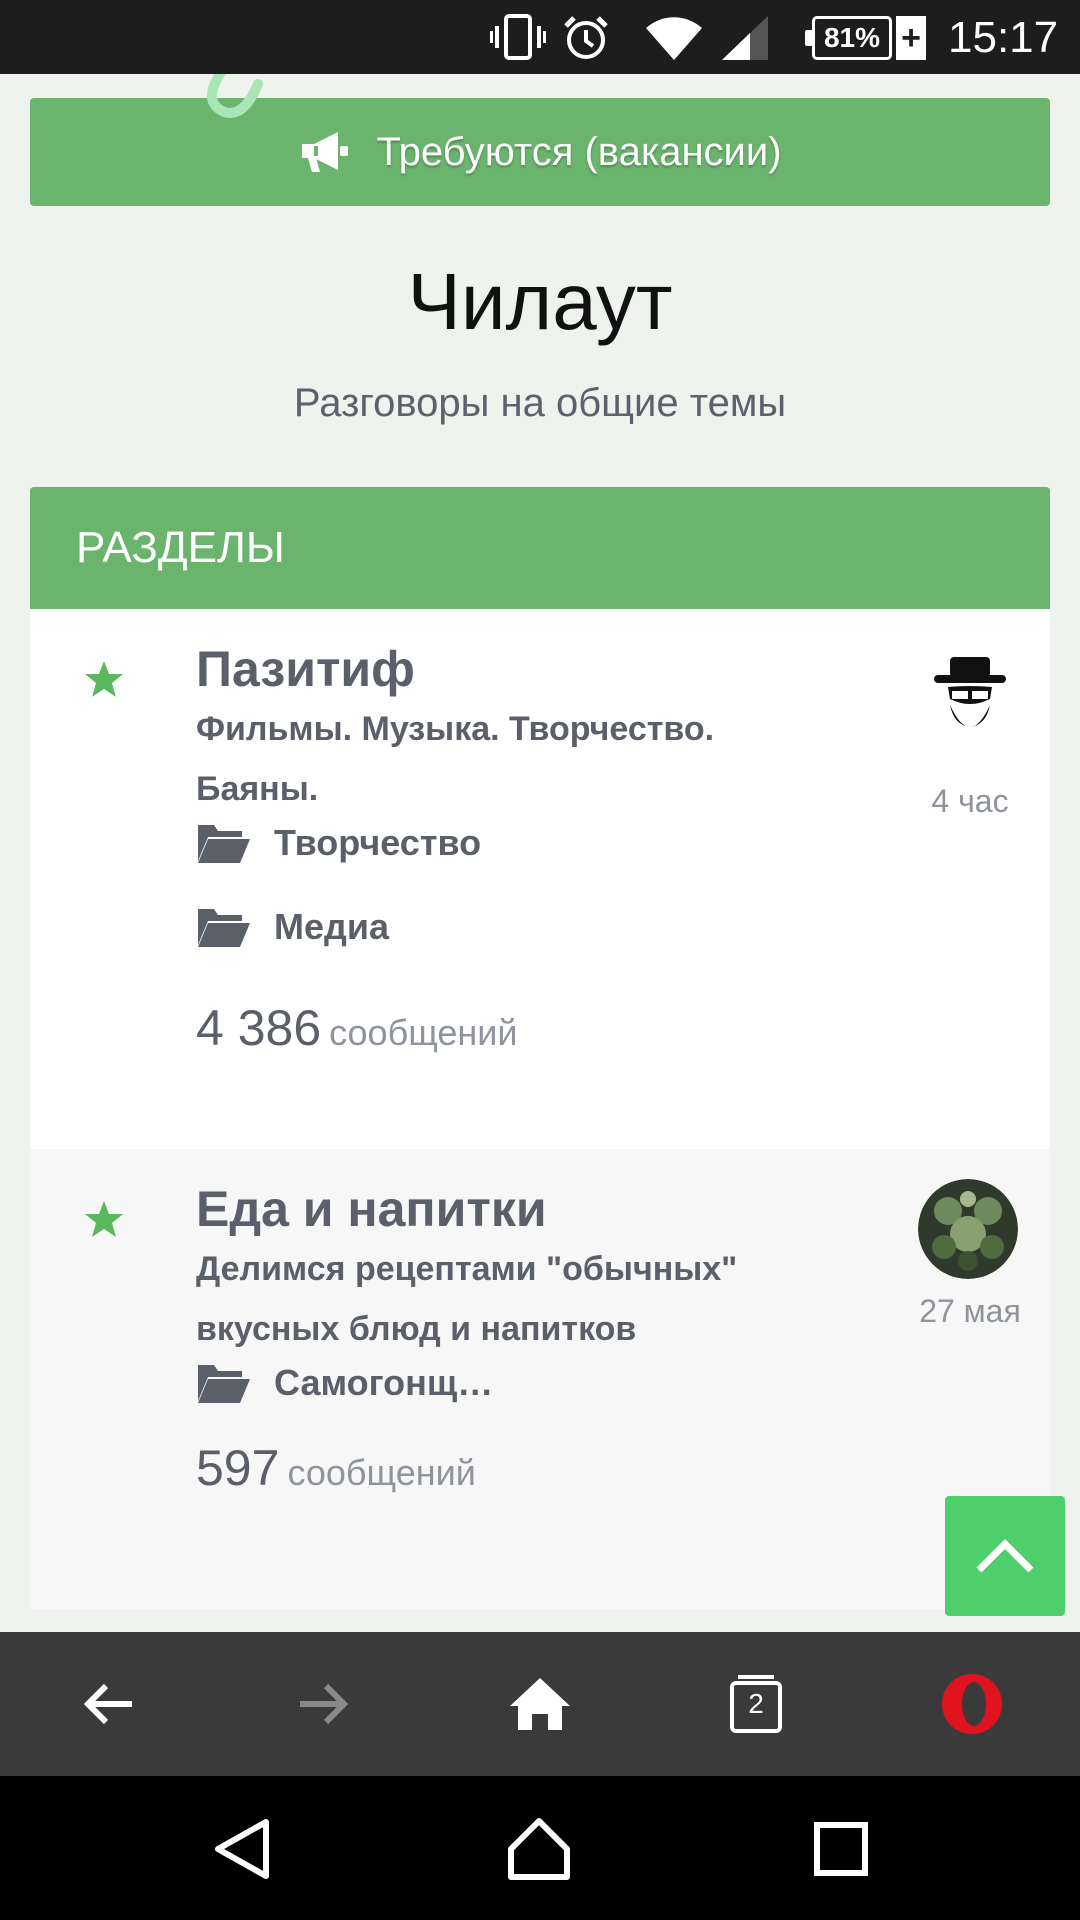  I want to click on status-bar: 81% + 15:17, so click(540, 37).